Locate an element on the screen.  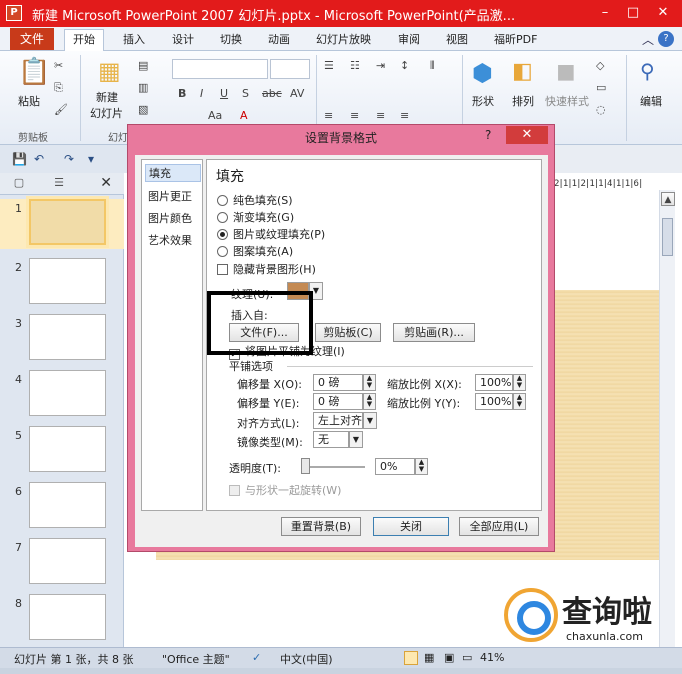
change-case-button: Aa is located at coordinates (215, 115).